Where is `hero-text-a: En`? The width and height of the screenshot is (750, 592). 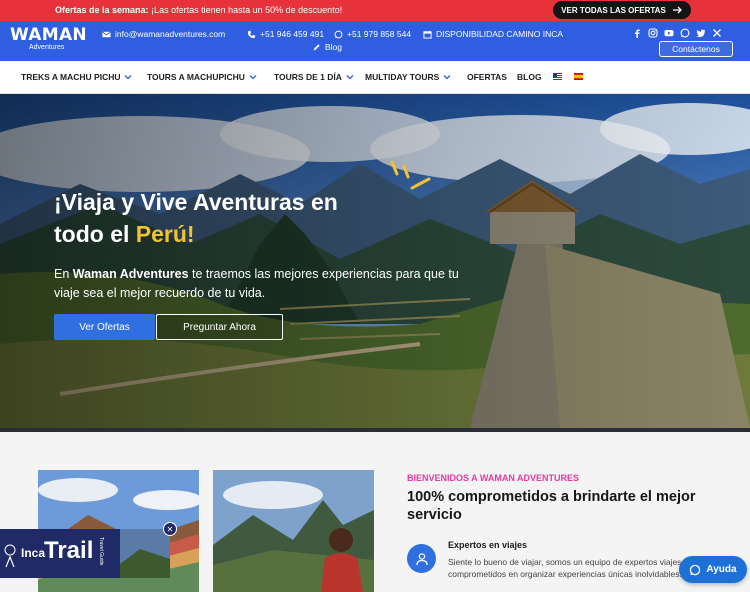 hero-text-a: En is located at coordinates (63, 274).